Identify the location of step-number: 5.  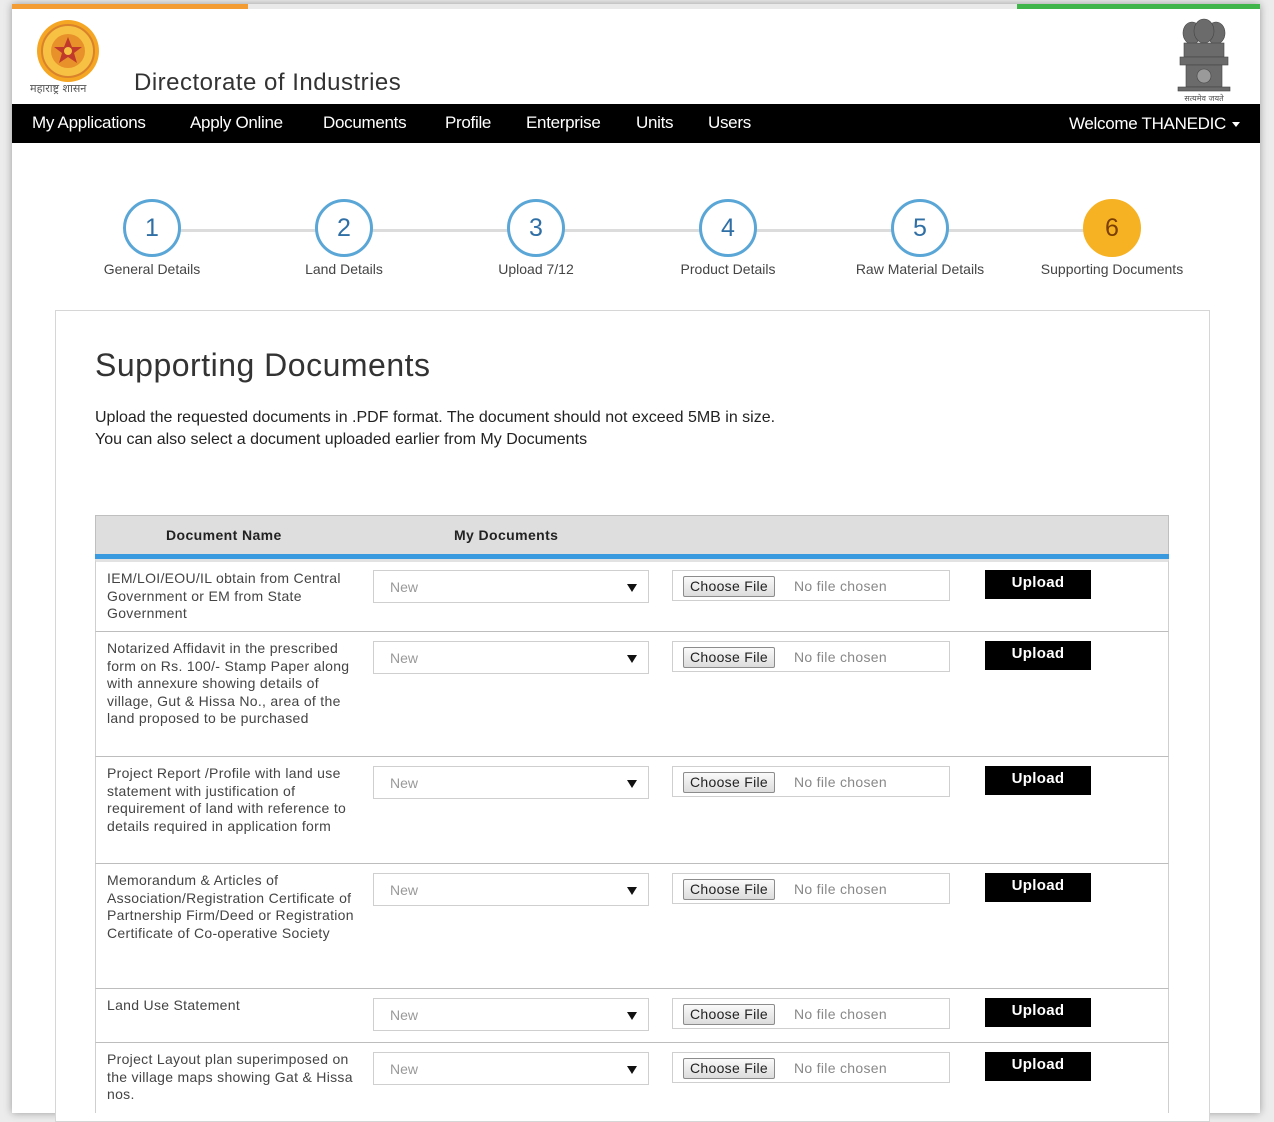
(920, 228).